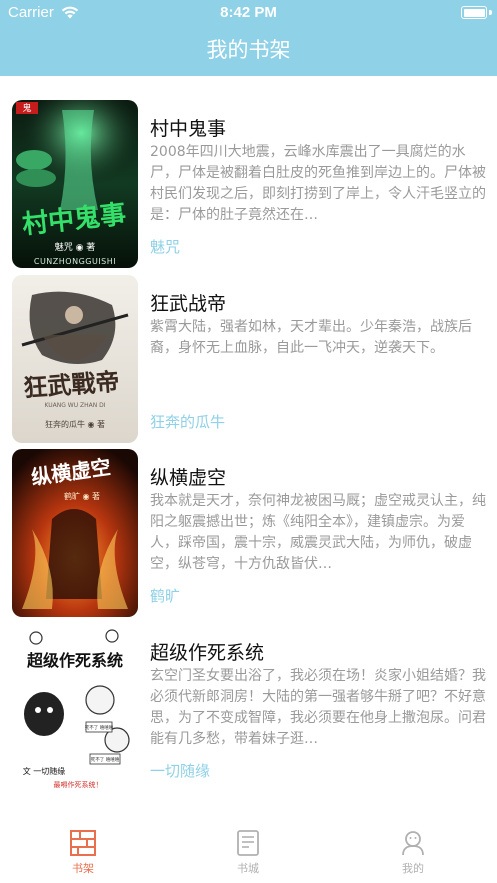 The image size is (497, 883). Describe the element at coordinates (474, 12) in the screenshot. I see `battery-icon` at that location.